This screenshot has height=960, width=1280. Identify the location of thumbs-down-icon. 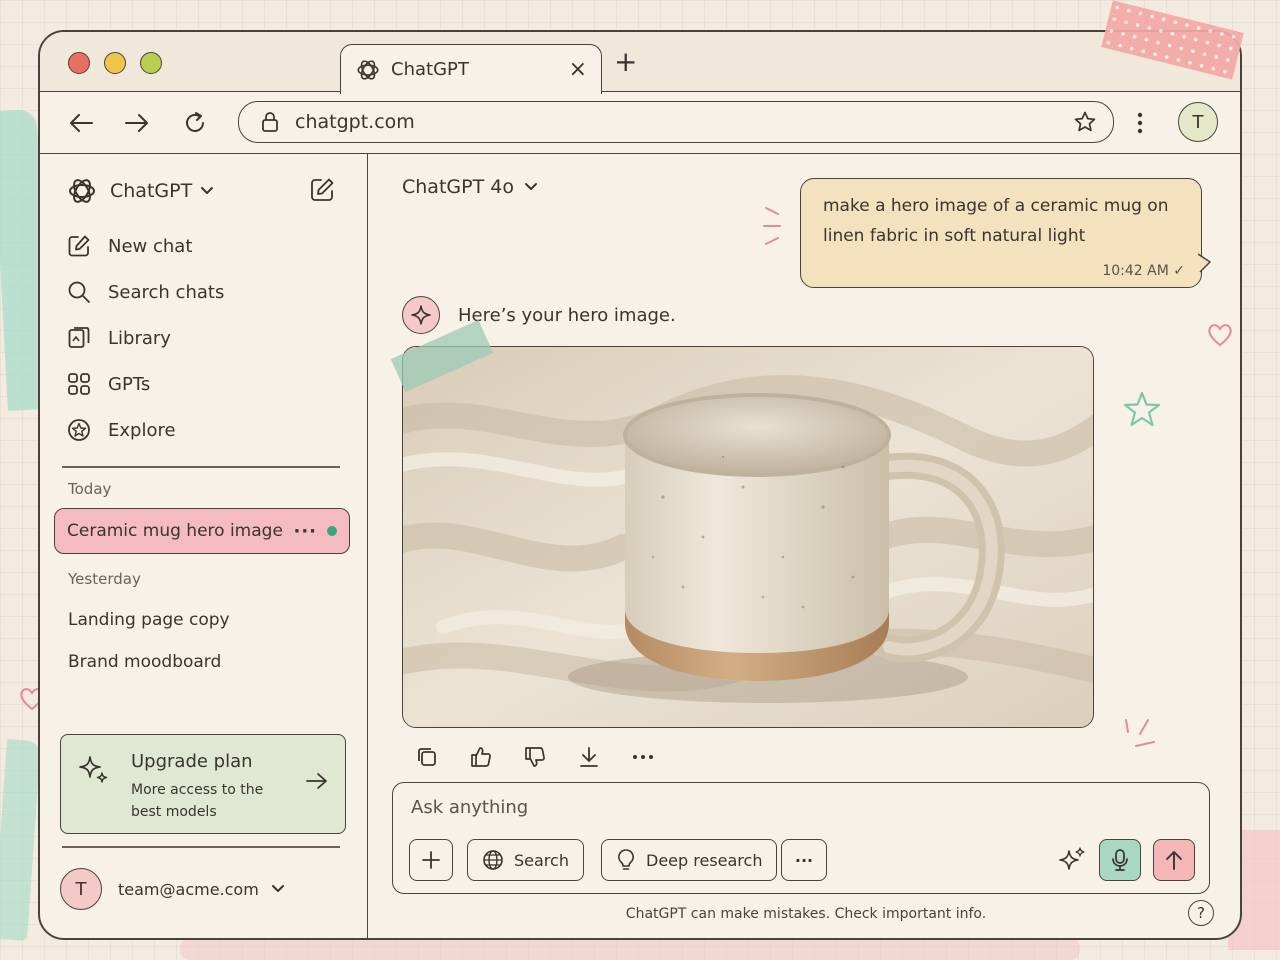
(535, 757).